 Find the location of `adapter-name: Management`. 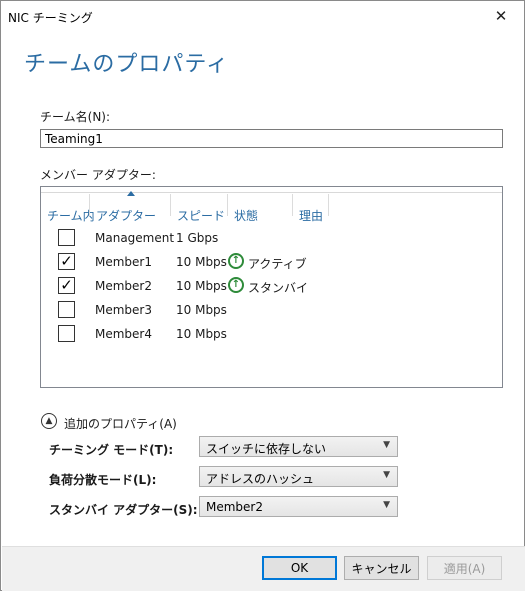

adapter-name: Management is located at coordinates (135, 238).